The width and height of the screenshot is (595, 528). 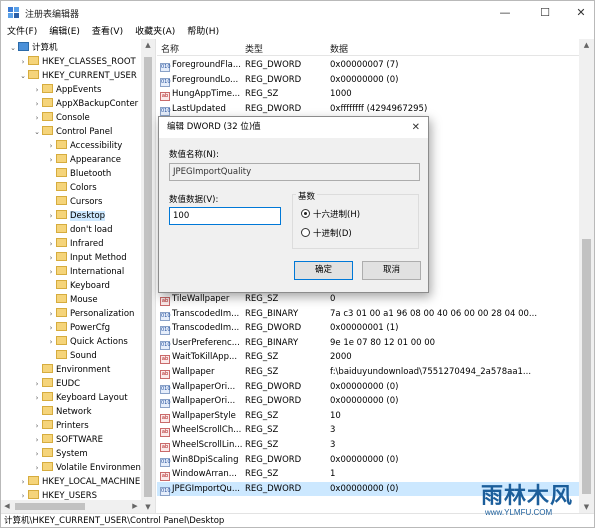 What do you see at coordinates (416, 127) in the screenshot?
I see `dialog-close-icon: ✕` at bounding box center [416, 127].